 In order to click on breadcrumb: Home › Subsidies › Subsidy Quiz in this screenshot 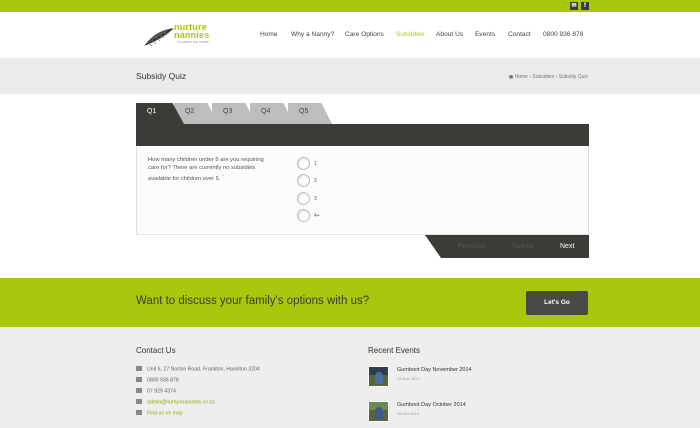, I will do `click(548, 77)`.